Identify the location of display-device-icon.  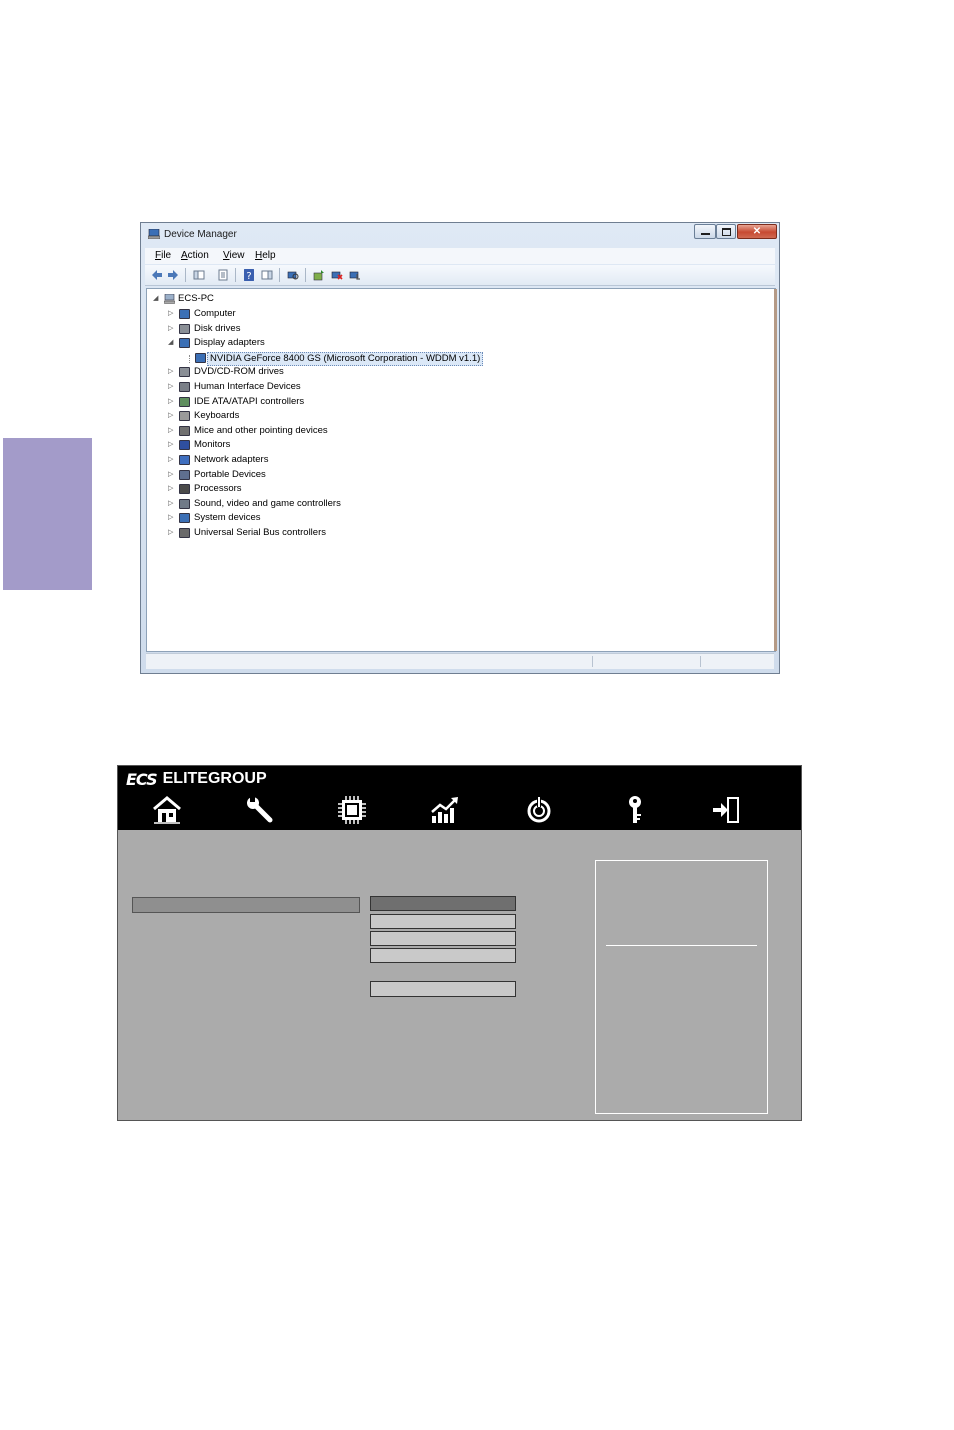
(200, 357).